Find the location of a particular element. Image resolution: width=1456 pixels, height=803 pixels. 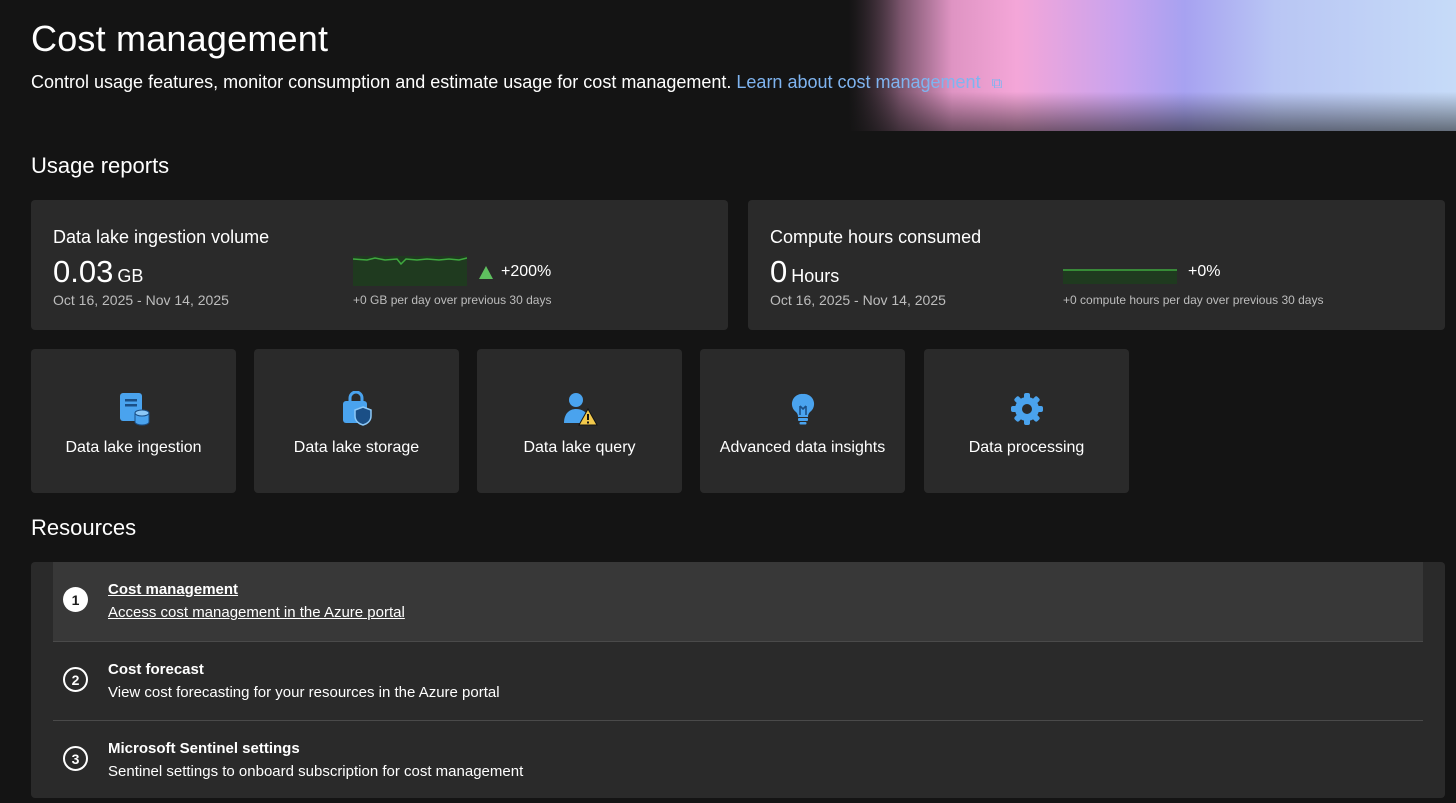

tile-data-lake-storage: Data lake storage is located at coordinates (356, 421).